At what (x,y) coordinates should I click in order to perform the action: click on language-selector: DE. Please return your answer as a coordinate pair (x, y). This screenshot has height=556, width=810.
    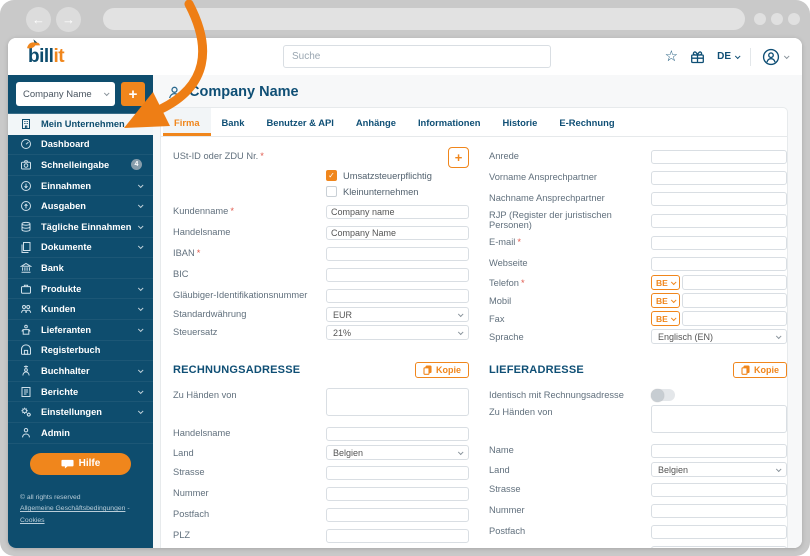
    Looking at the image, I should click on (729, 56).